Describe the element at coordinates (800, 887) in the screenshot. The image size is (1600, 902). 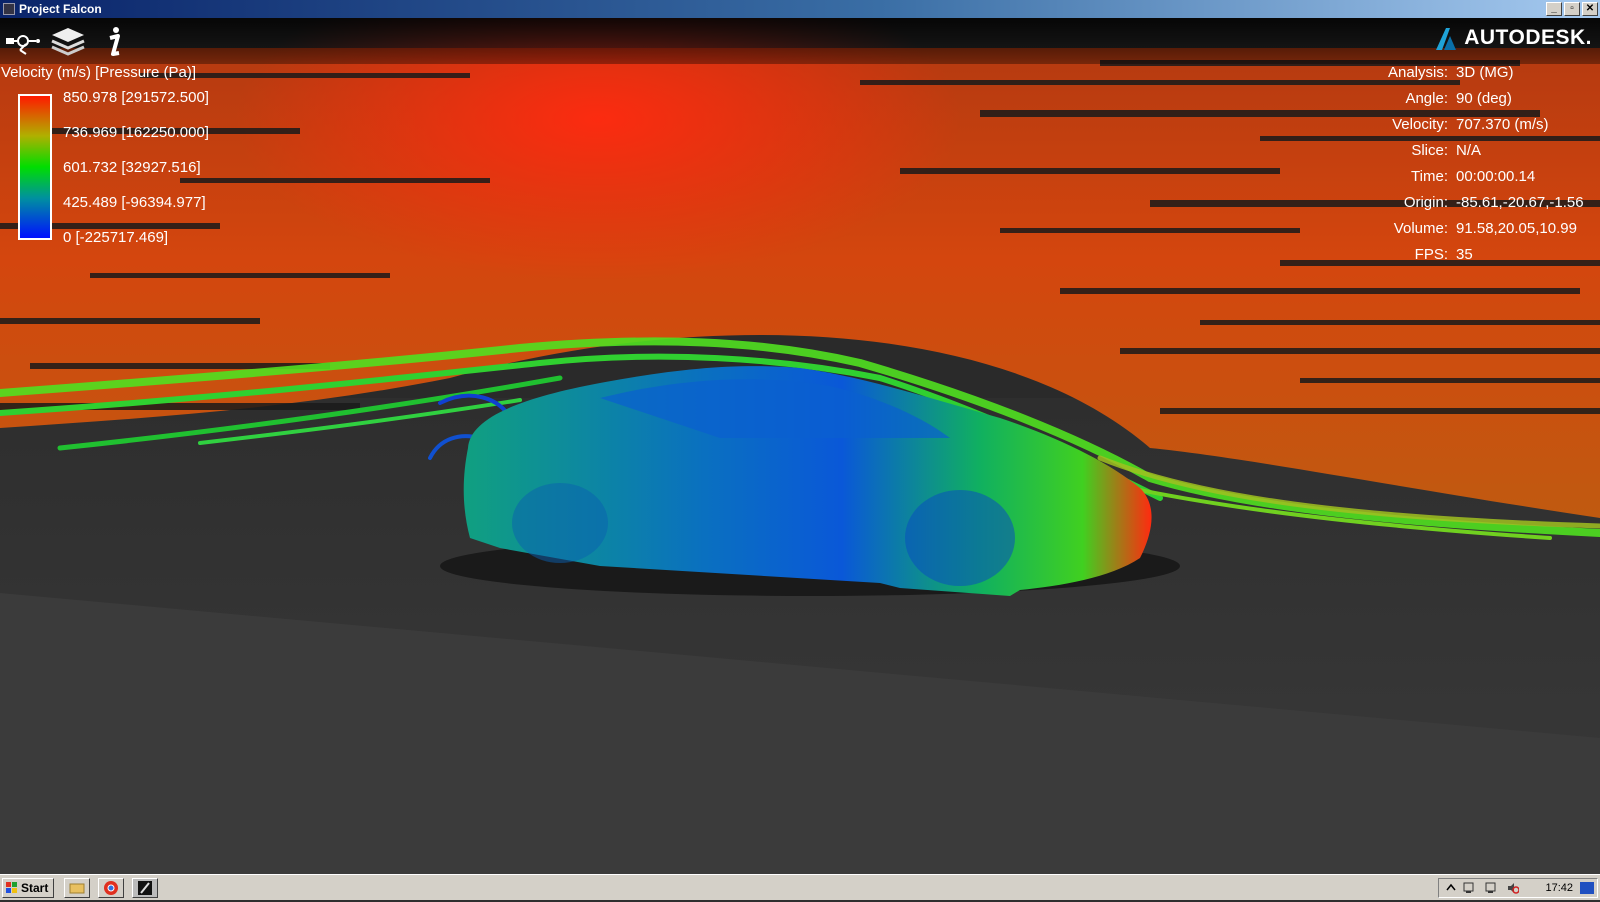
I see `taskbar: Start 17:42` at that location.